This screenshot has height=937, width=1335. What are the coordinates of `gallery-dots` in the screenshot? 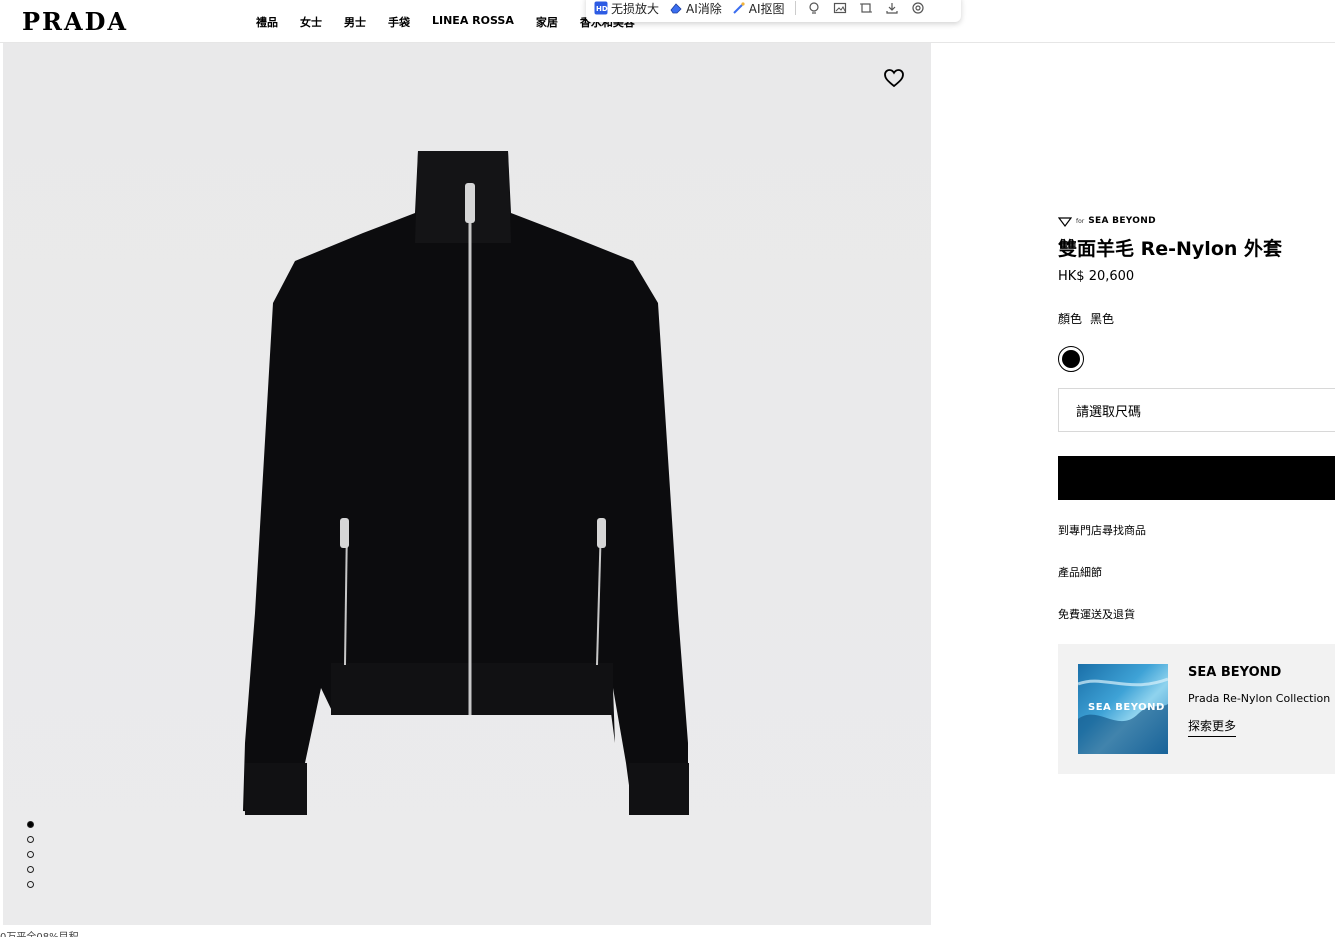 It's located at (30, 854).